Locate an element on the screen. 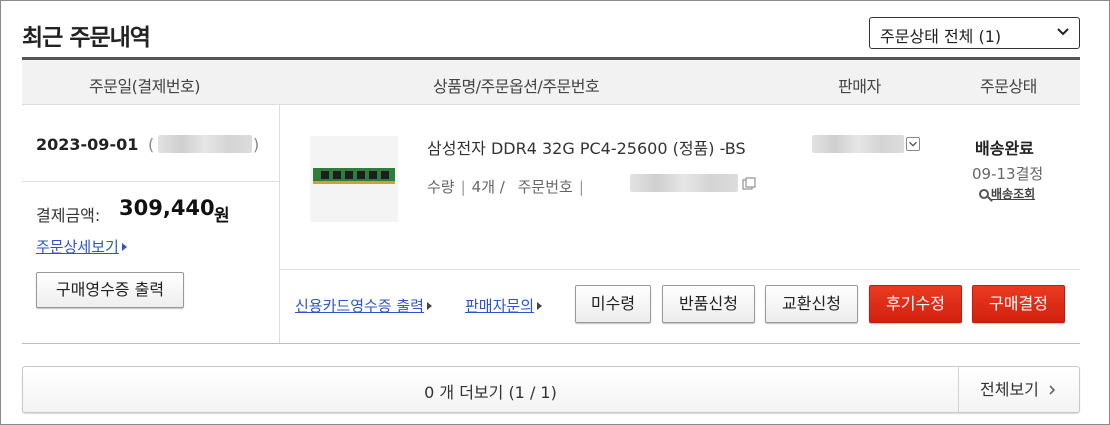  order-actions: 신용카드영수증 출력 판매자문의 미수령 반품신청 교환신청 후기수정 구매결정 is located at coordinates (680, 306).